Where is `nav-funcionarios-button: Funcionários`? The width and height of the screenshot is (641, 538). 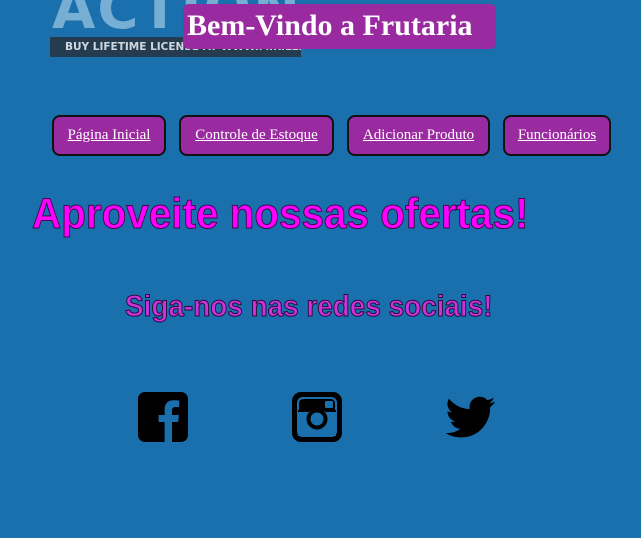 nav-funcionarios-button: Funcionários is located at coordinates (557, 135).